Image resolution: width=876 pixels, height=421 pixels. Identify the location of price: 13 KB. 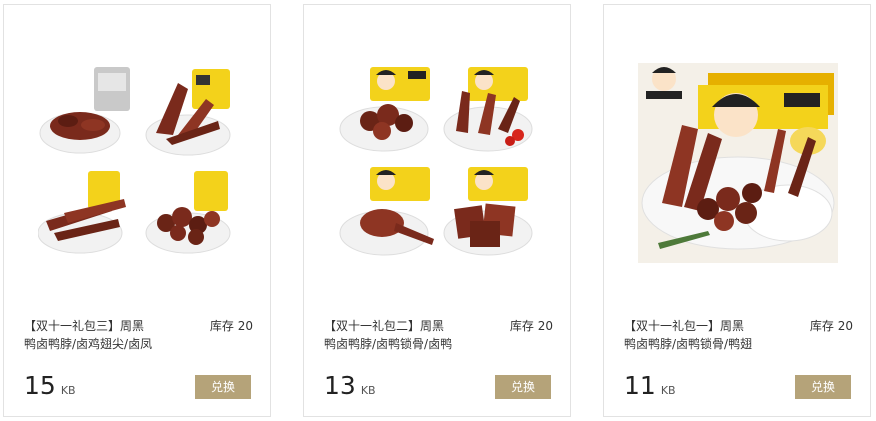
(350, 386).